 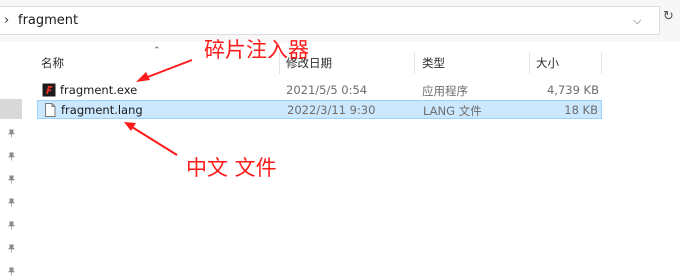 I want to click on annotation-arrow-bottom, so click(x=151, y=139).